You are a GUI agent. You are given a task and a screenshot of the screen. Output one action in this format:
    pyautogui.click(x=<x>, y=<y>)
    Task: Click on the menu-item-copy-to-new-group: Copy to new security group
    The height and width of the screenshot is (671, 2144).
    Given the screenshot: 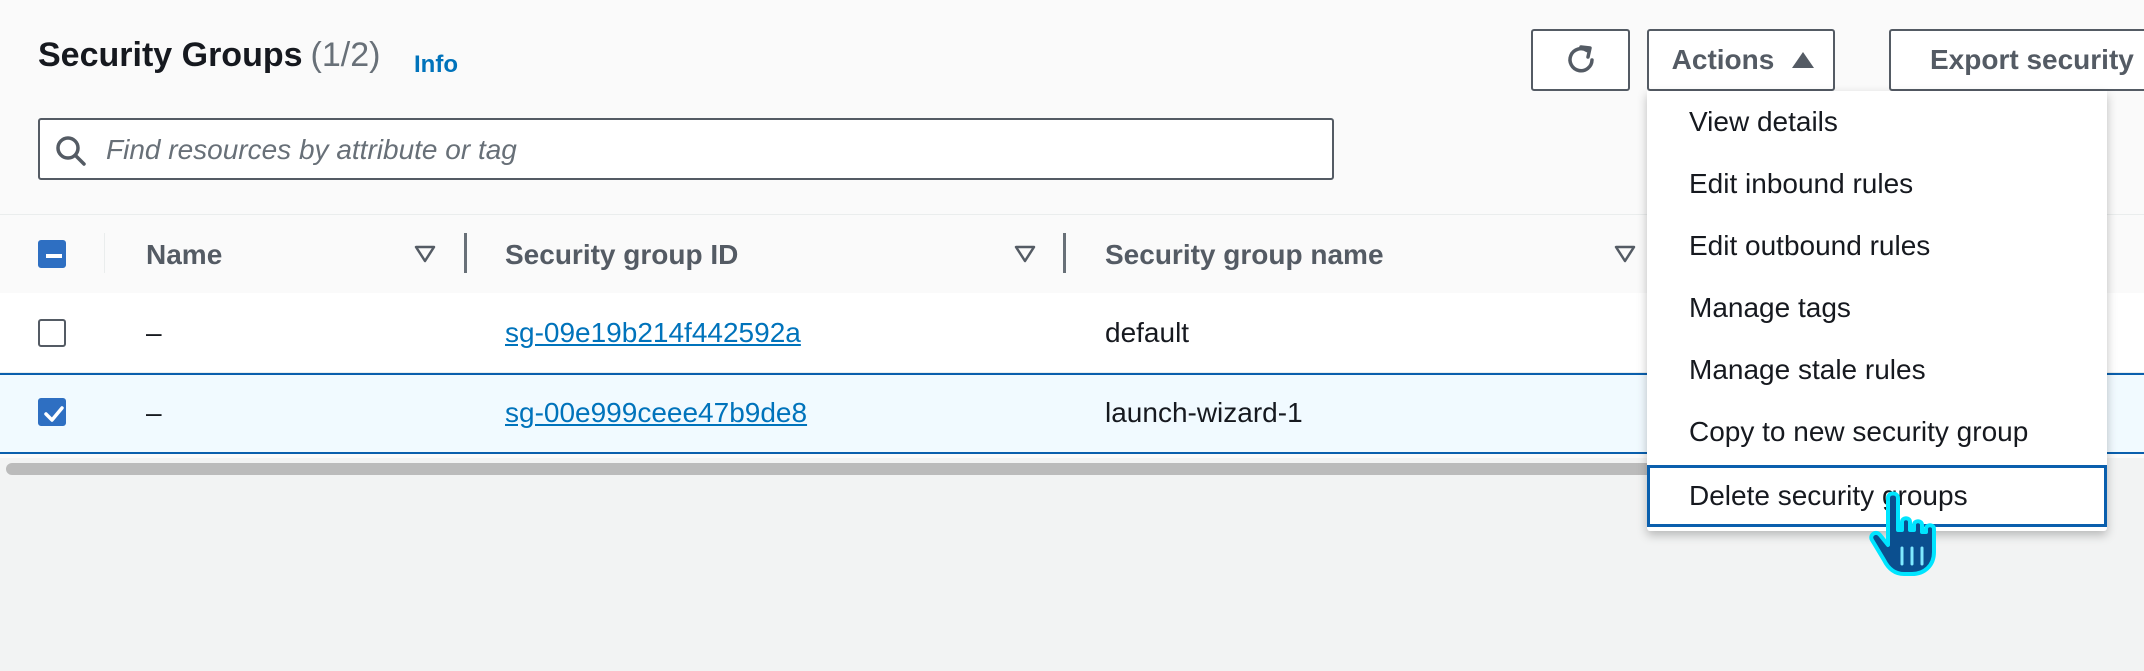 What is the action you would take?
    pyautogui.click(x=1877, y=432)
    